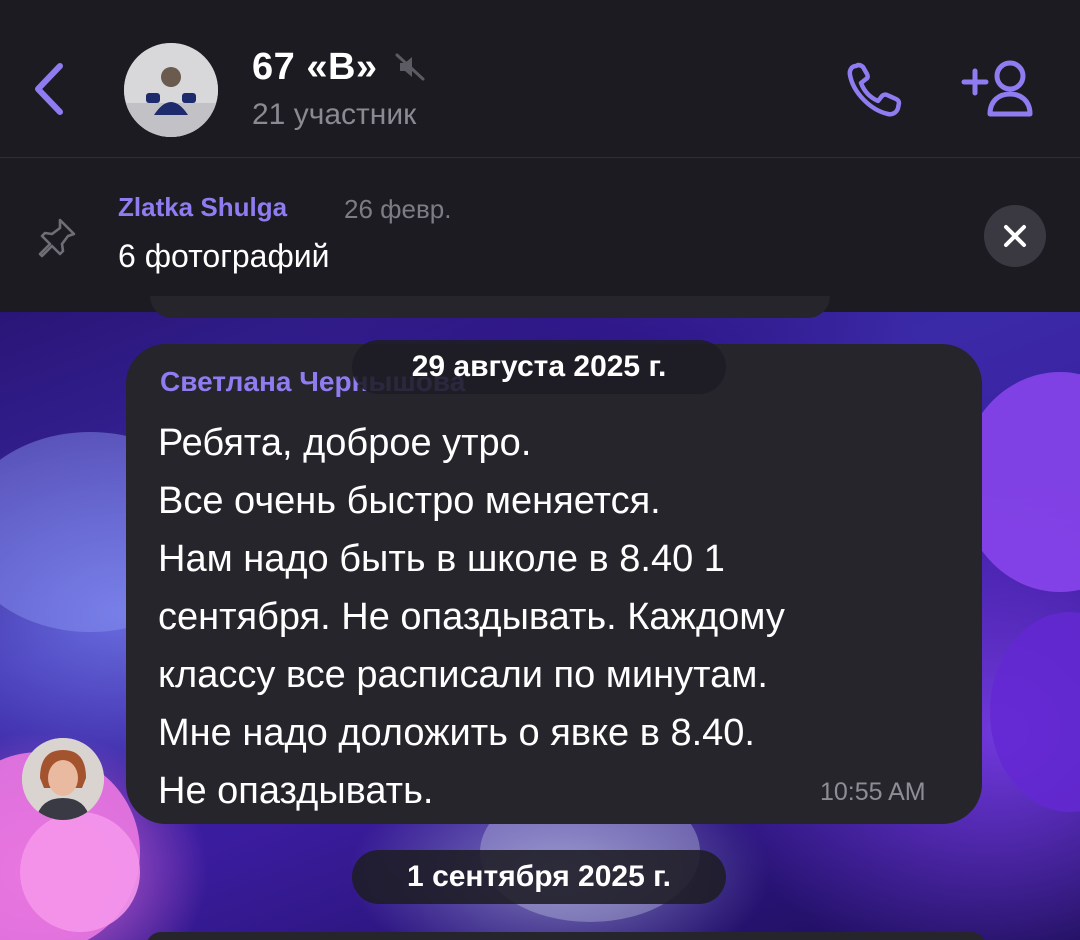 The height and width of the screenshot is (940, 1080). I want to click on add-member-button, so click(1000, 89).